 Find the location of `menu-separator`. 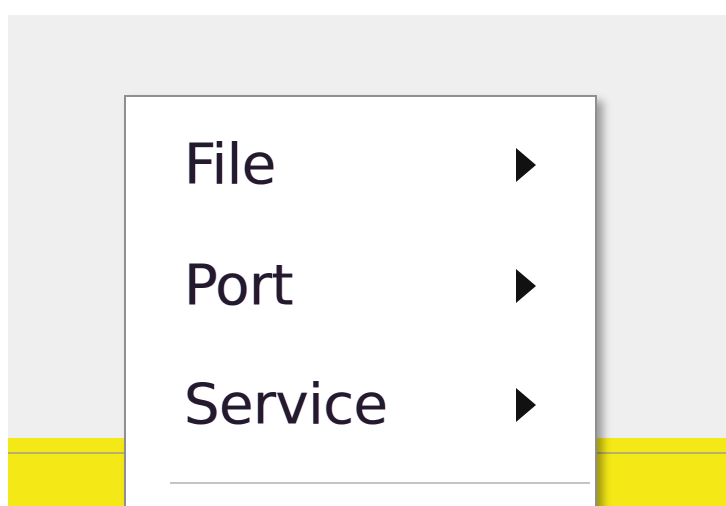

menu-separator is located at coordinates (380, 483).